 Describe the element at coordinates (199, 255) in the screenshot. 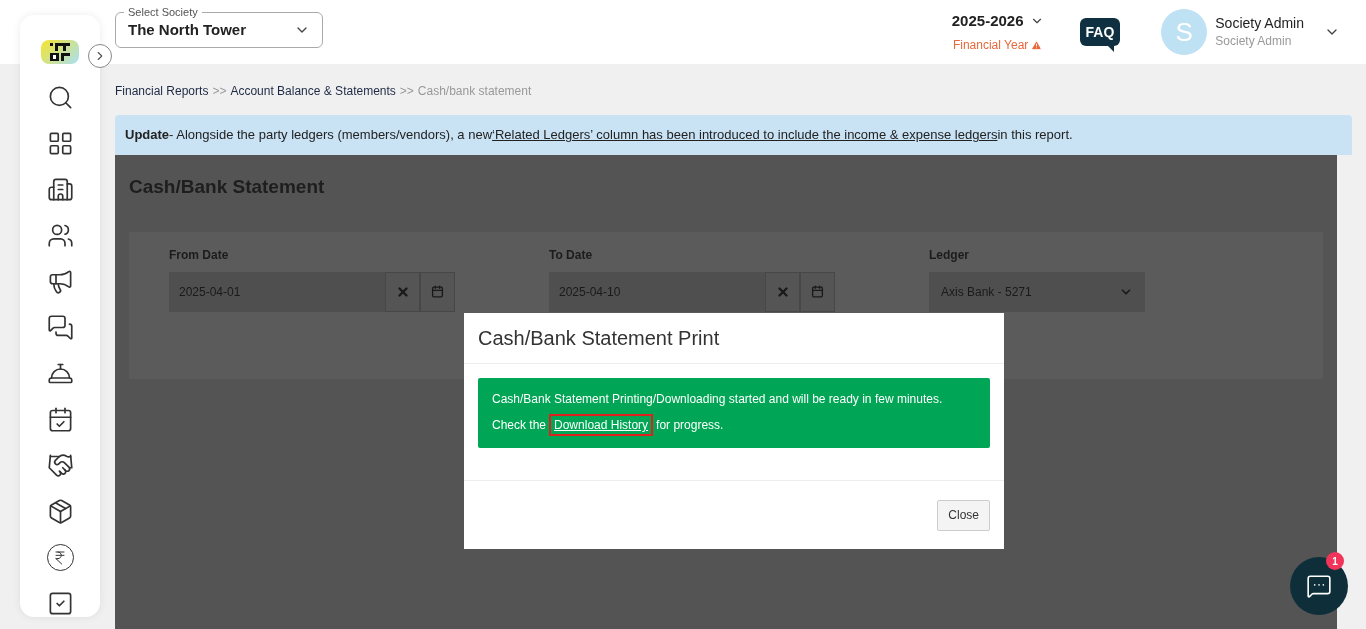

I see `filter-label: From Date` at that location.